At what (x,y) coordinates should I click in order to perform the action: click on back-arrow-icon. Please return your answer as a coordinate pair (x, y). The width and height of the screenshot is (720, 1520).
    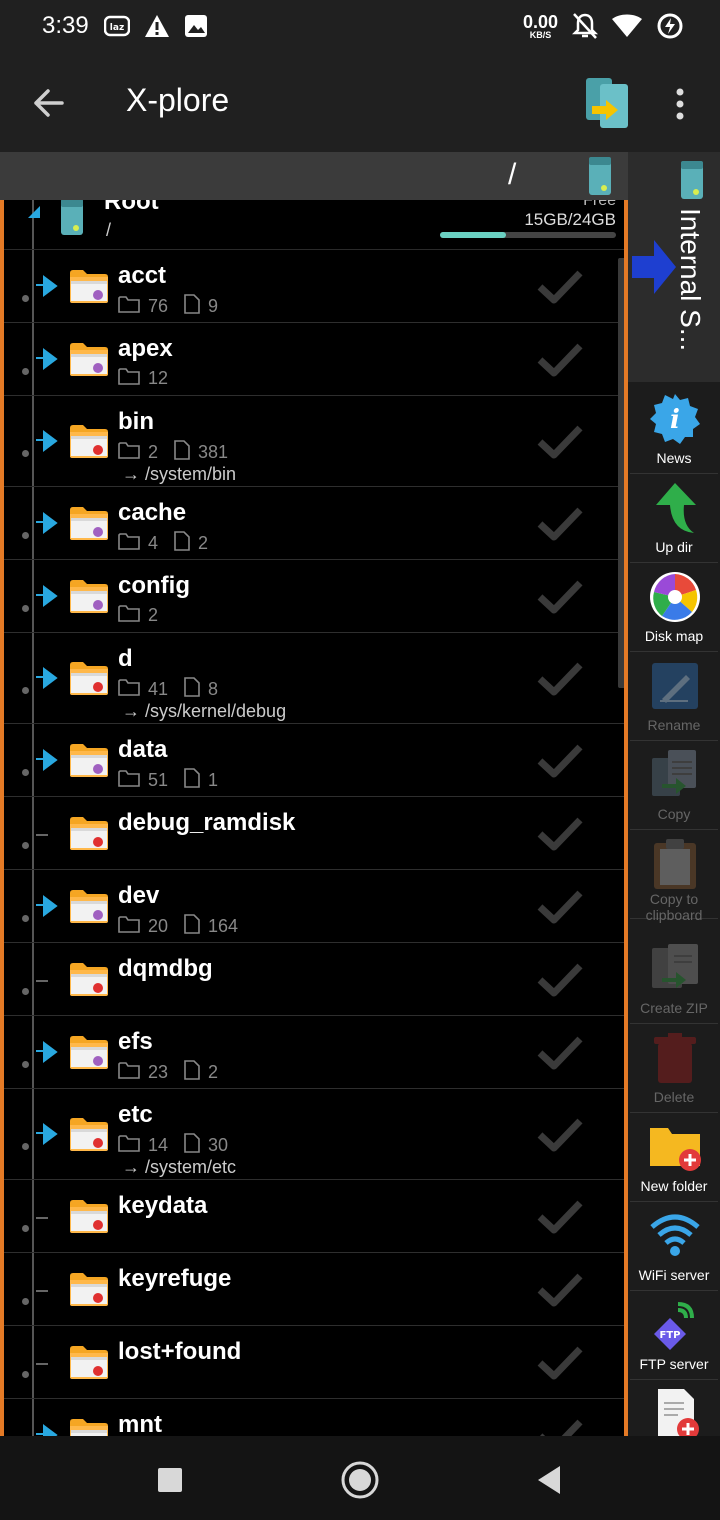
    Looking at the image, I should click on (49, 103).